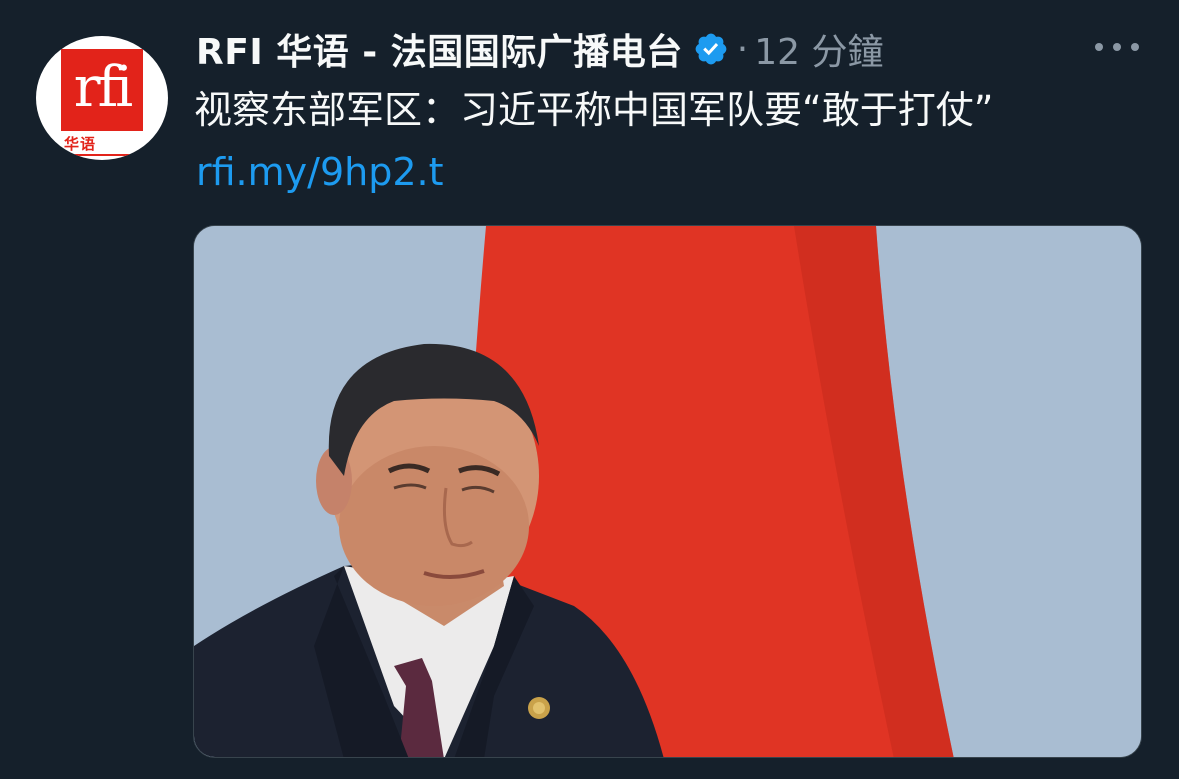  What do you see at coordinates (439, 49) in the screenshot?
I see `display-name: RFI 华语 - 法国国际广播电台` at bounding box center [439, 49].